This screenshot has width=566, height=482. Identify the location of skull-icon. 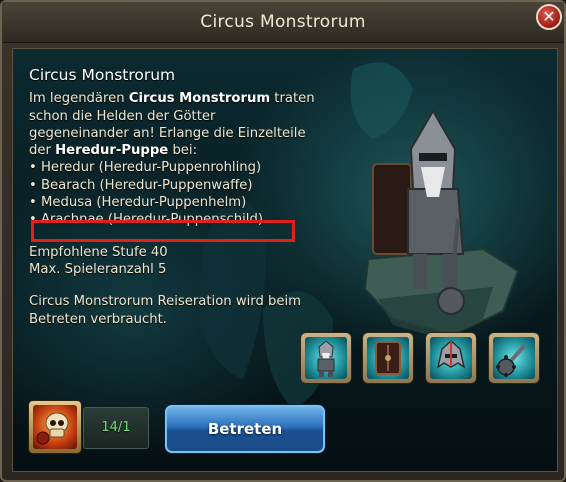
(52, 428).